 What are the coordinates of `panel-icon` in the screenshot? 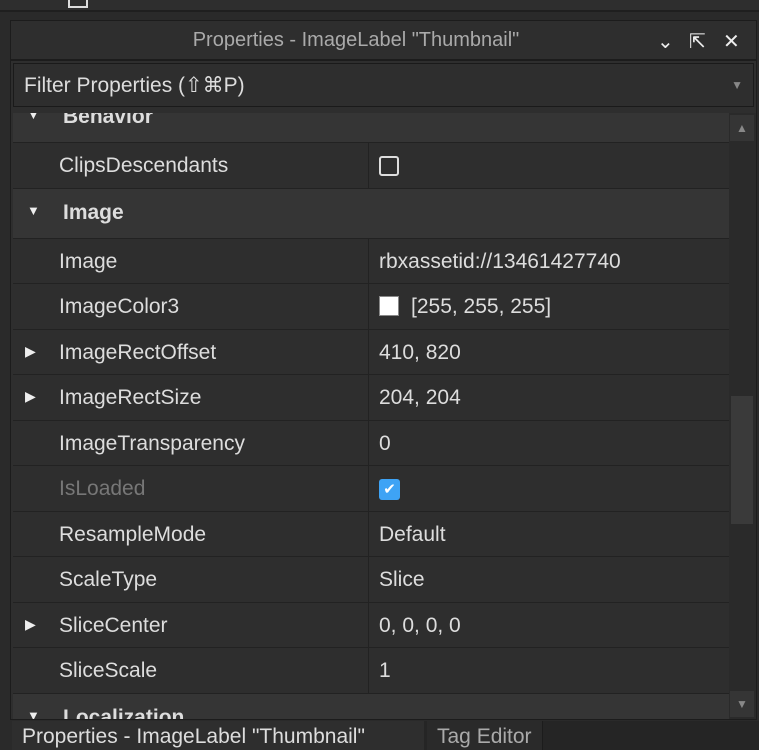 It's located at (78, 4).